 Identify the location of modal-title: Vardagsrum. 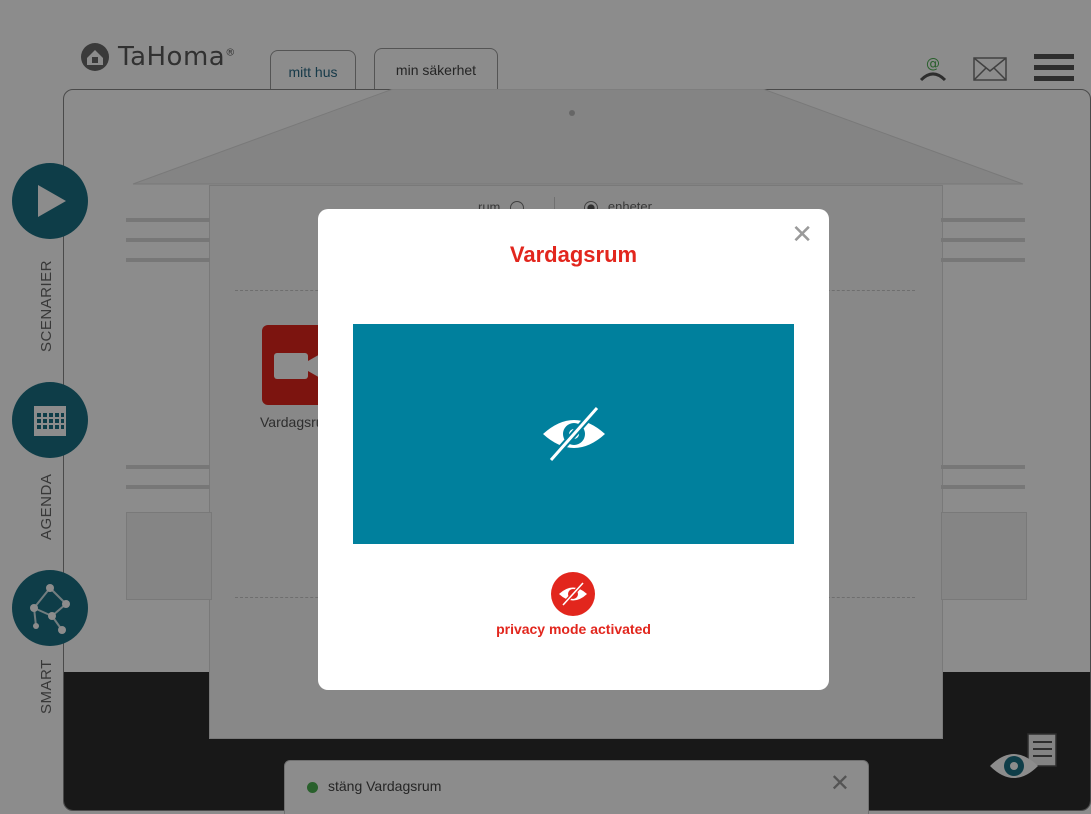
(573, 254).